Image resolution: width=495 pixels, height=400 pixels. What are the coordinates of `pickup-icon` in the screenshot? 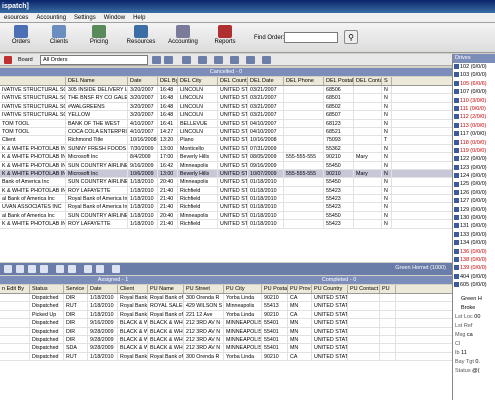 It's located at (88, 269).